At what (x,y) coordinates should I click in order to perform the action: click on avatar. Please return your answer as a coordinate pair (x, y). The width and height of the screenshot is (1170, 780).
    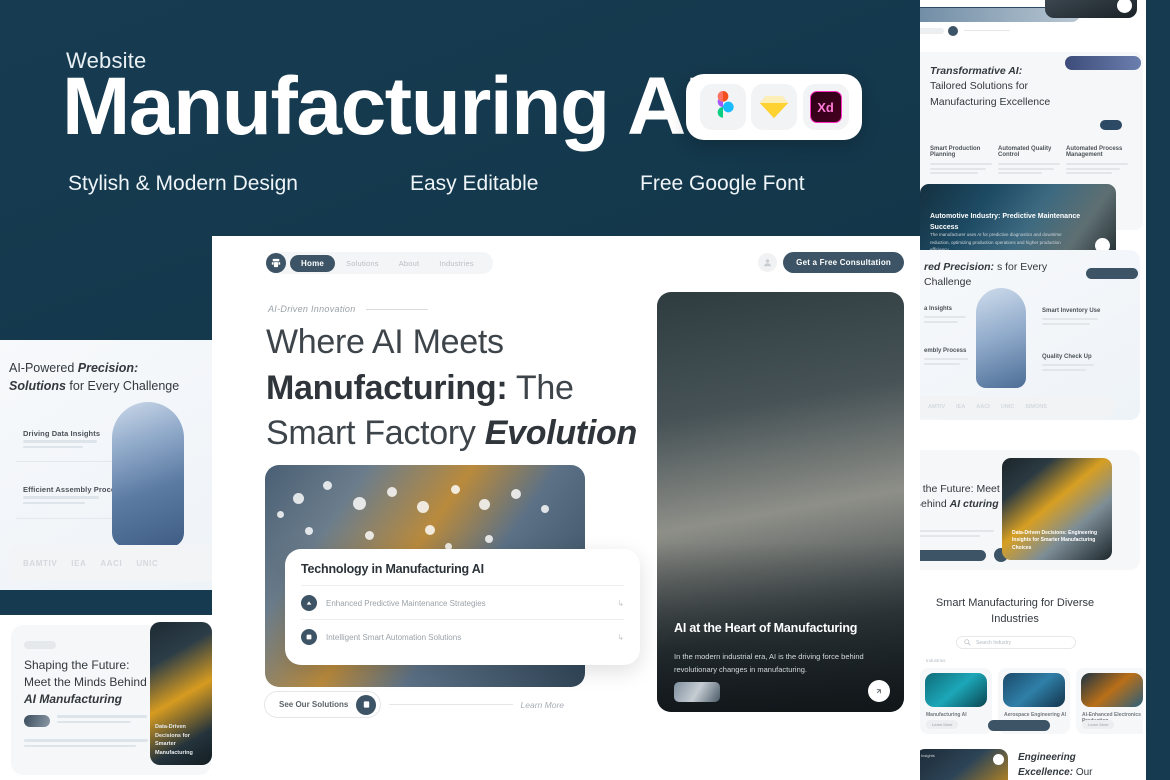
    Looking at the image, I should click on (37, 721).